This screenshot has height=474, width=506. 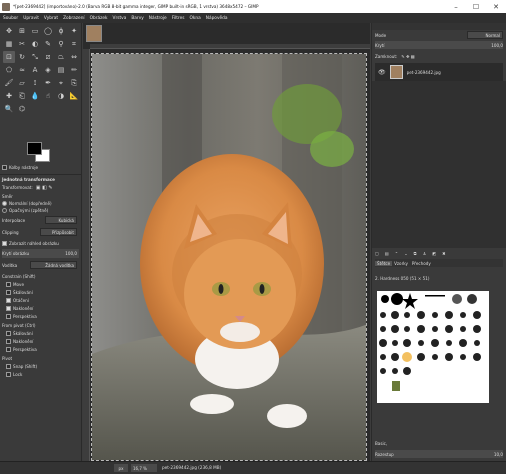 I want to click on menu-napoveda: Nápověda, so click(x=217, y=18).